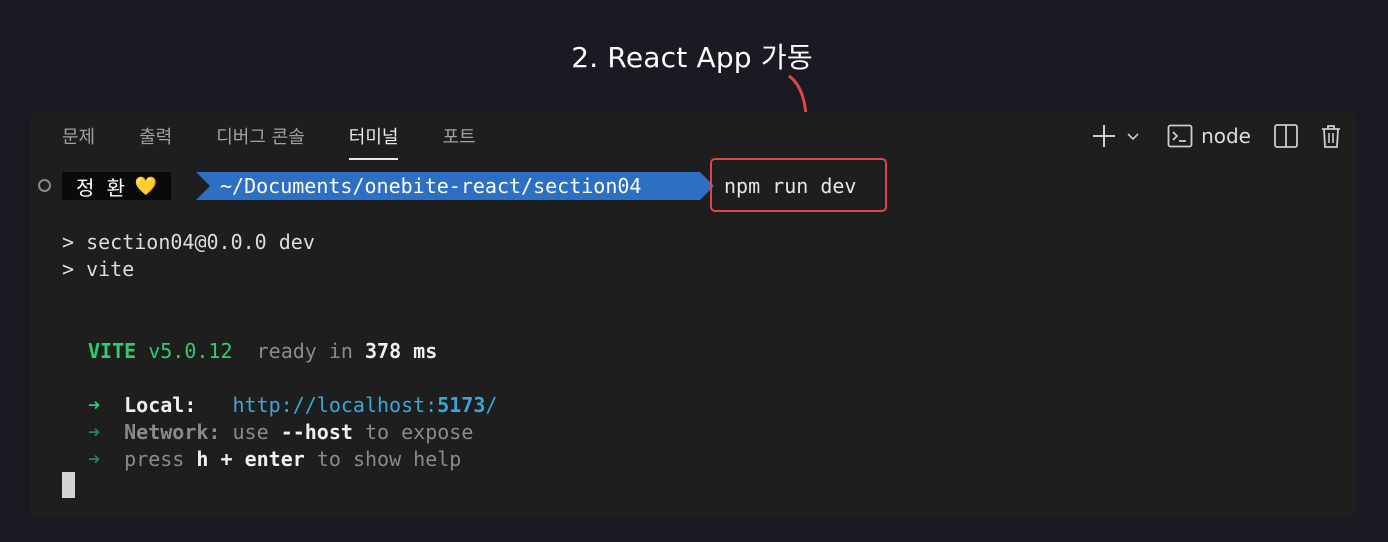 This screenshot has height=542, width=1388. I want to click on local-url-line: ➜ Local: http://localhost:5173/, so click(292, 405).